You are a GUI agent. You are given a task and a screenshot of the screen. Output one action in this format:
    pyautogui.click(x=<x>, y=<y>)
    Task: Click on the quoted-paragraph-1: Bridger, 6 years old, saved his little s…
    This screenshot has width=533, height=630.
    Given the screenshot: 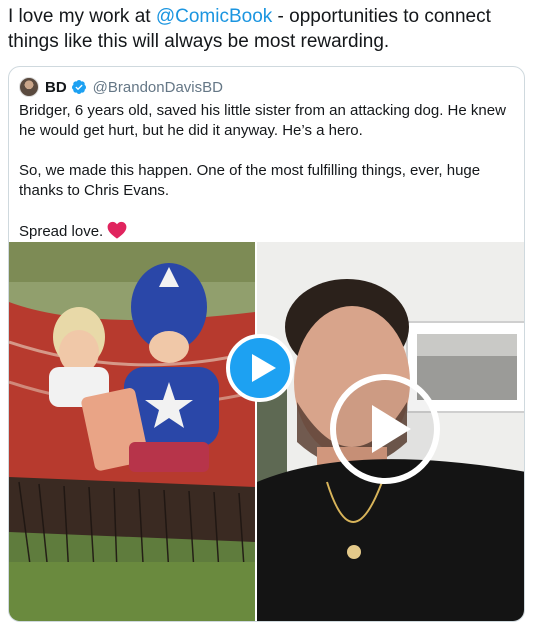 What is the action you would take?
    pyautogui.click(x=262, y=120)
    